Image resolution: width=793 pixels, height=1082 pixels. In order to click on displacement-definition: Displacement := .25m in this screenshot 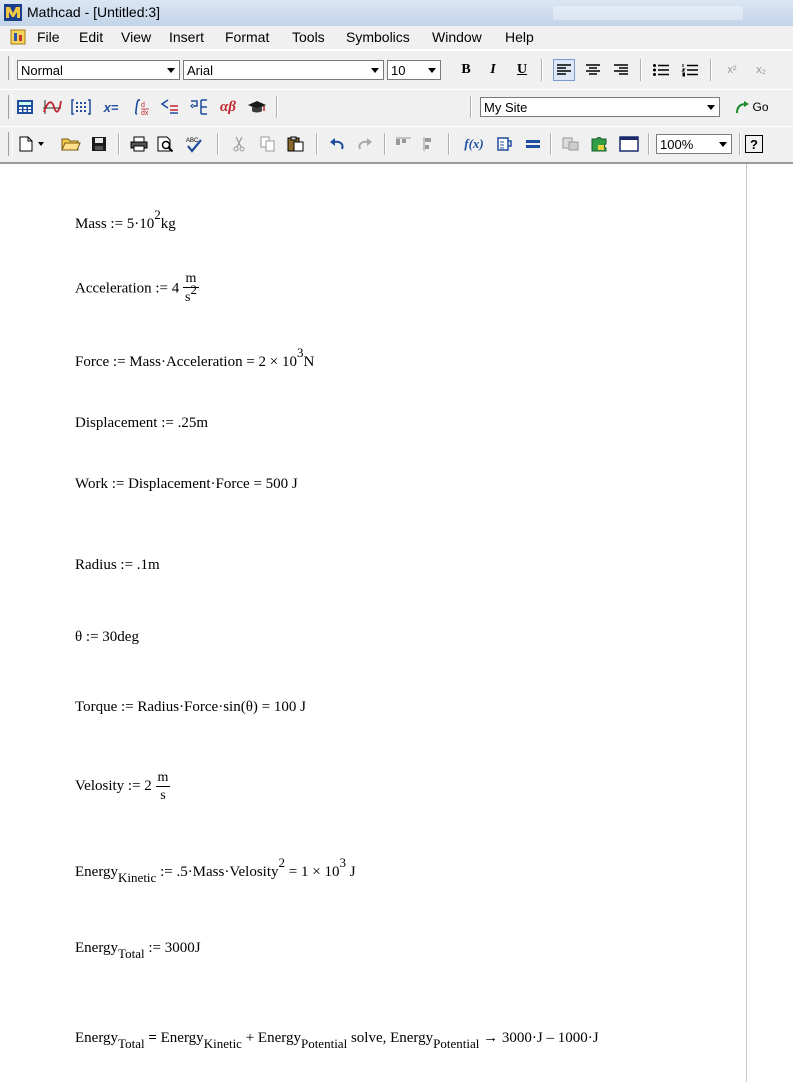, I will do `click(141, 423)`.